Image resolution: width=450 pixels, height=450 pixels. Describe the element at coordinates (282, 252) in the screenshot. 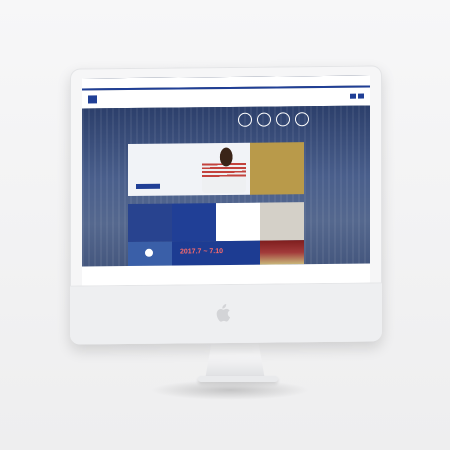

I see `bookshelf-banner` at that location.